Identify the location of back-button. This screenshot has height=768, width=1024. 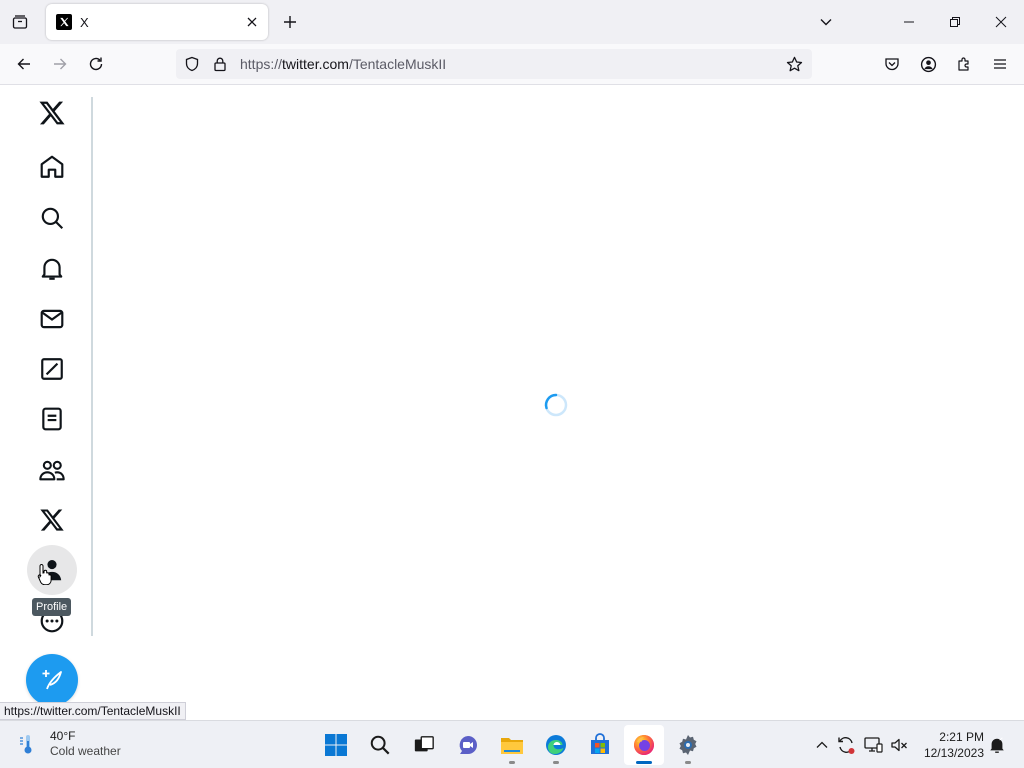
(24, 64).